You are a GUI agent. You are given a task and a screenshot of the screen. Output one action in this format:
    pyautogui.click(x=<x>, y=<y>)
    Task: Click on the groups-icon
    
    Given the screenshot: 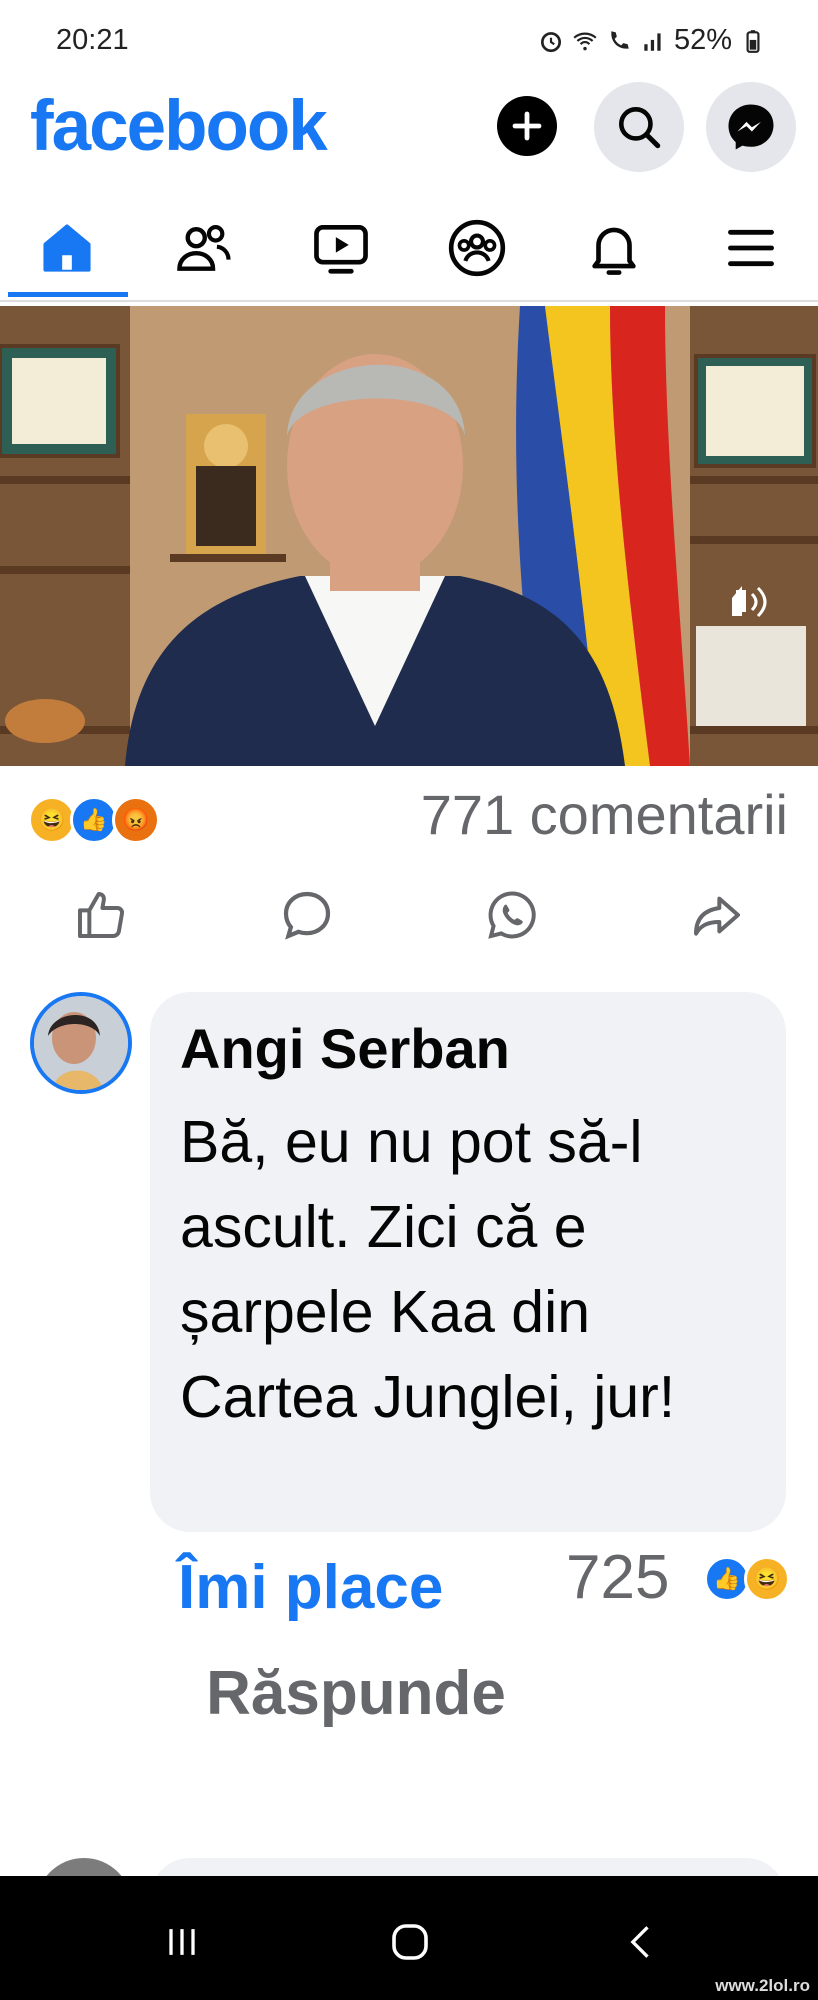 What is the action you would take?
    pyautogui.click(x=477, y=248)
    